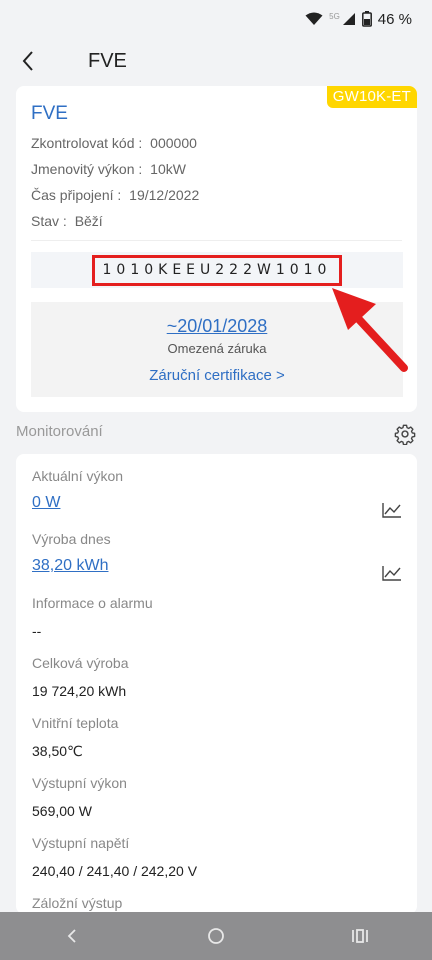 This screenshot has width=432, height=960. I want to click on connection-time-value: 19/12/2022, so click(164, 195).